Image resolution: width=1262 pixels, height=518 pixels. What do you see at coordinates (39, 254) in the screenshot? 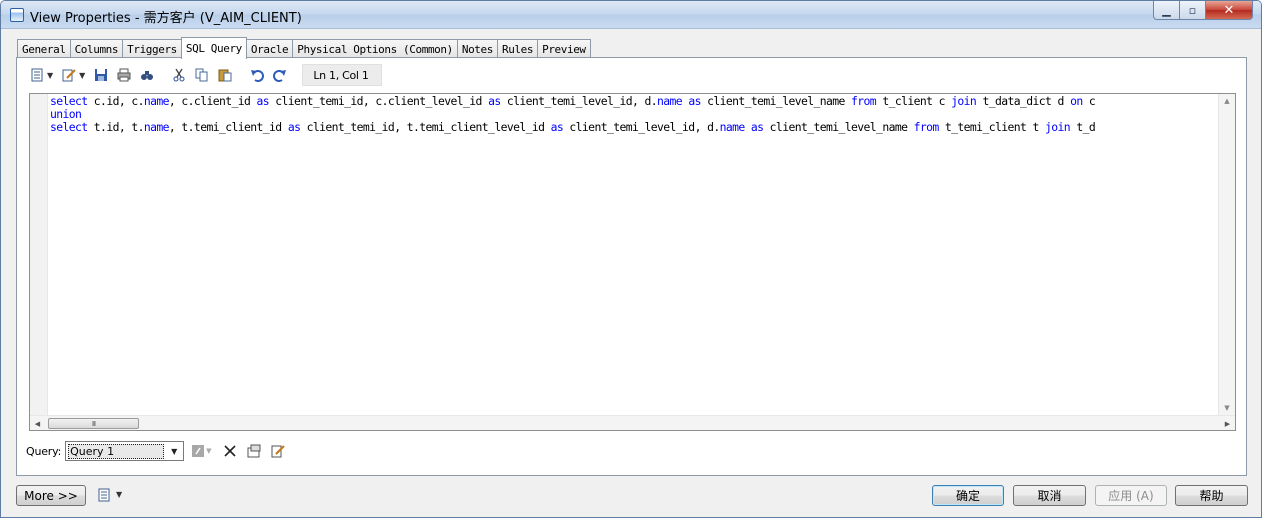
I see `editor-gutter` at bounding box center [39, 254].